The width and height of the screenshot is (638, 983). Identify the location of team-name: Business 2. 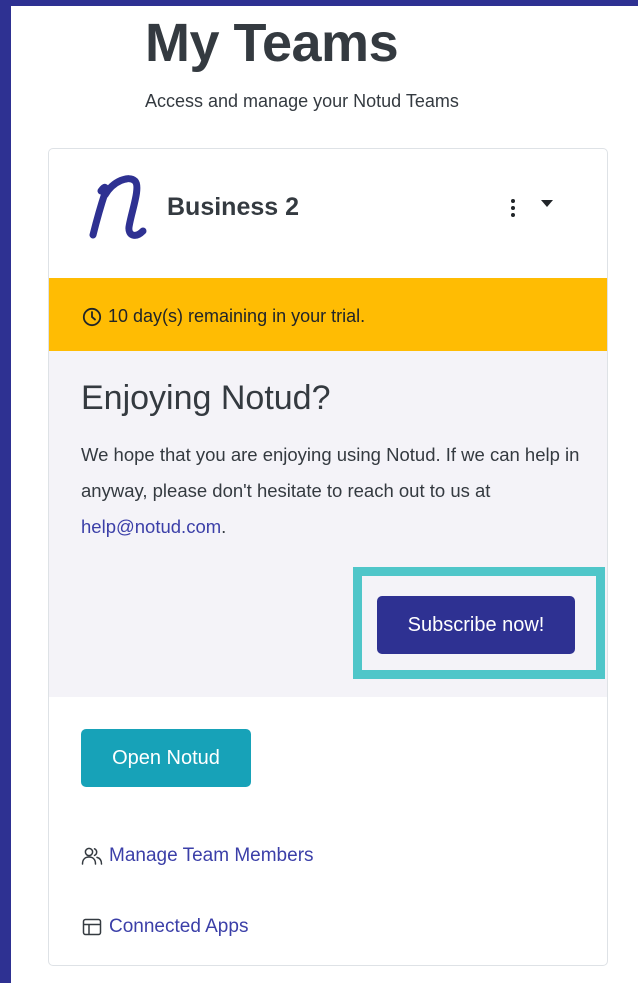
(233, 207).